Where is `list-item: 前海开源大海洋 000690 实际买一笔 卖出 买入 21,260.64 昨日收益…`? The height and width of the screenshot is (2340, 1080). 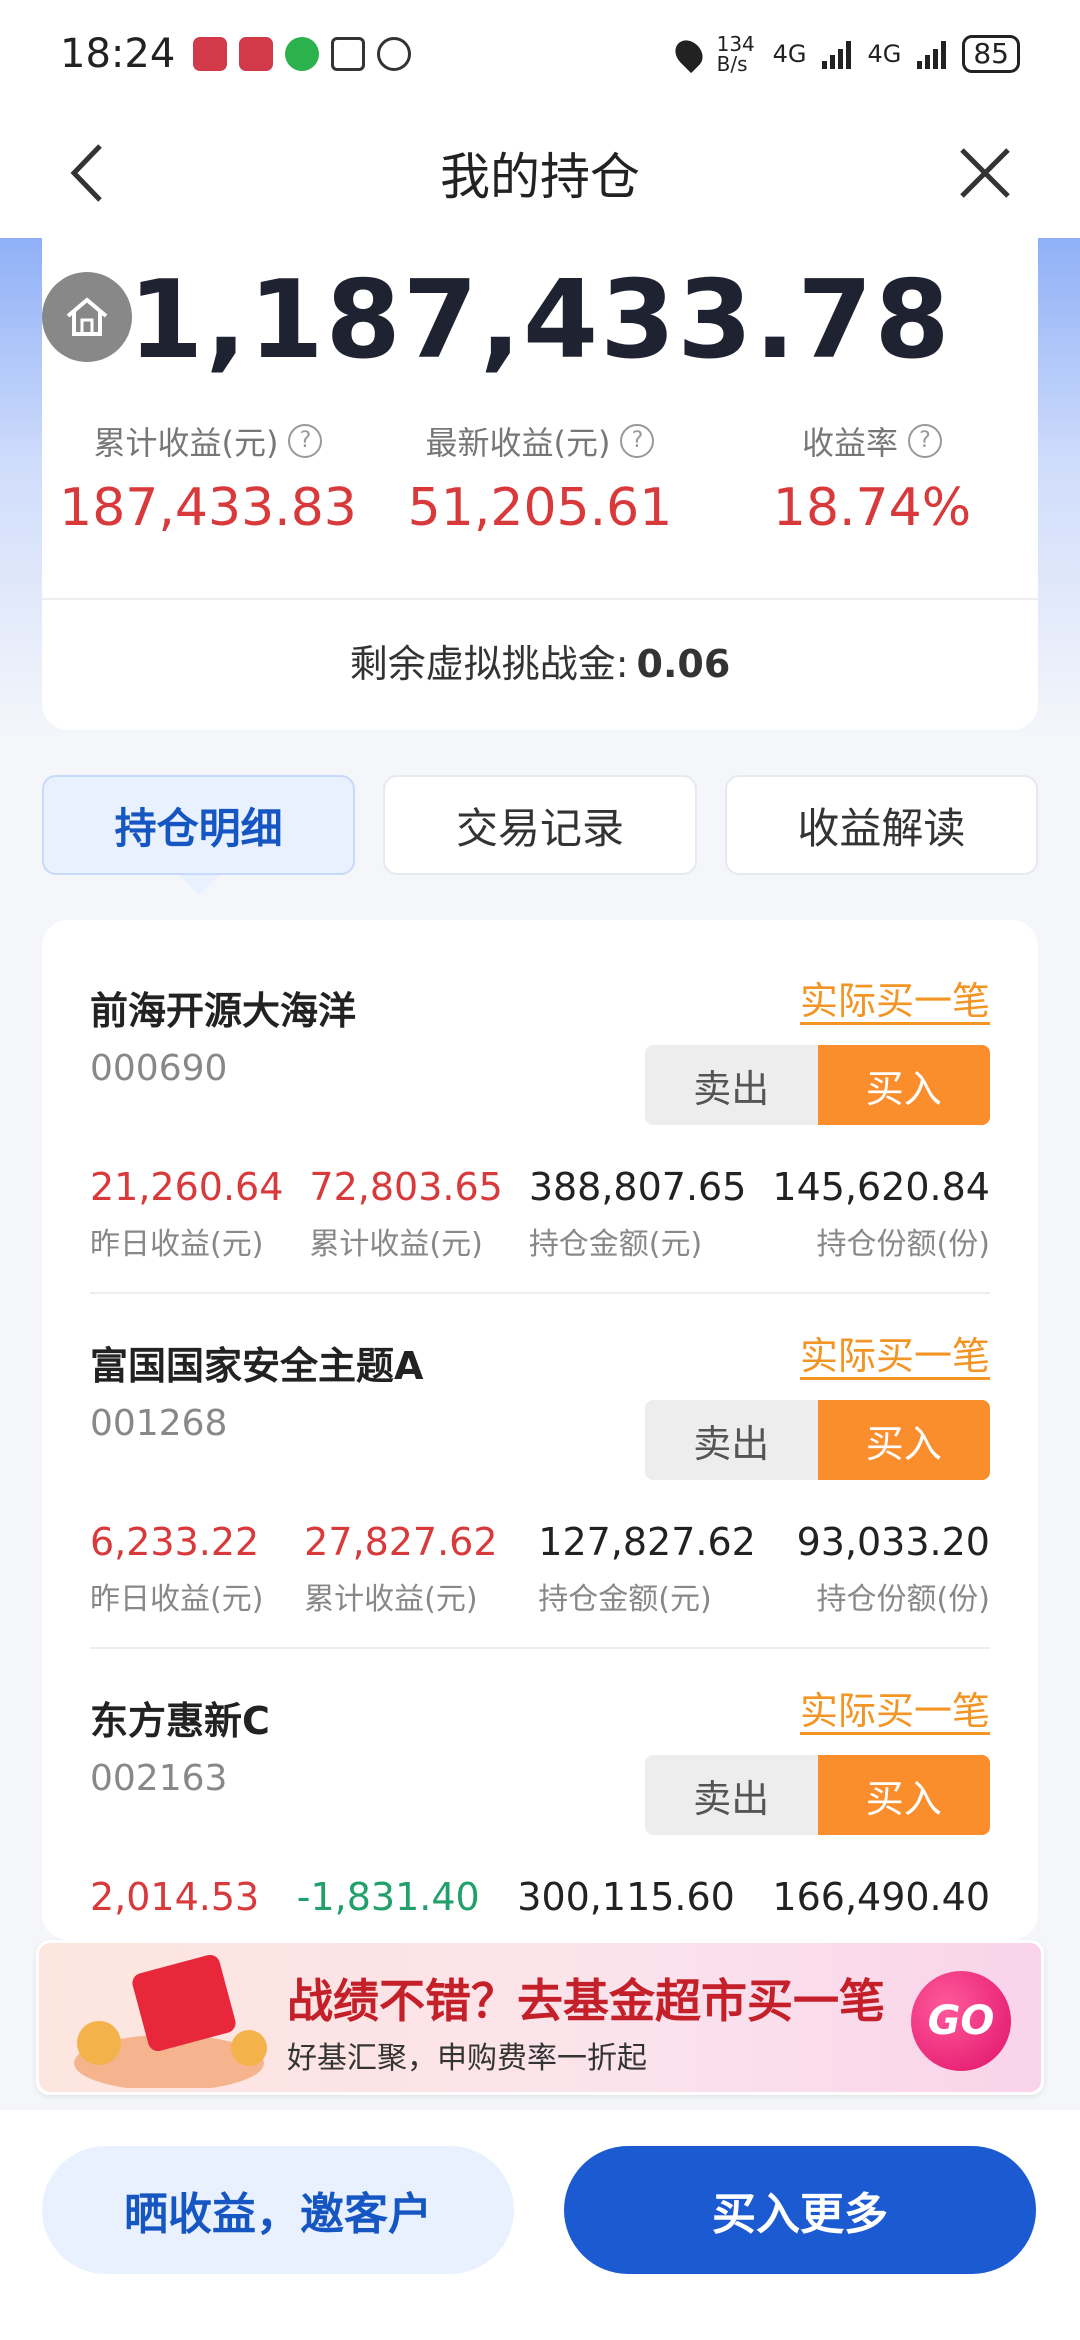 list-item: 前海开源大海洋 000690 实际买一笔 卖出 买入 21,260.64 昨日收益… is located at coordinates (540, 1097).